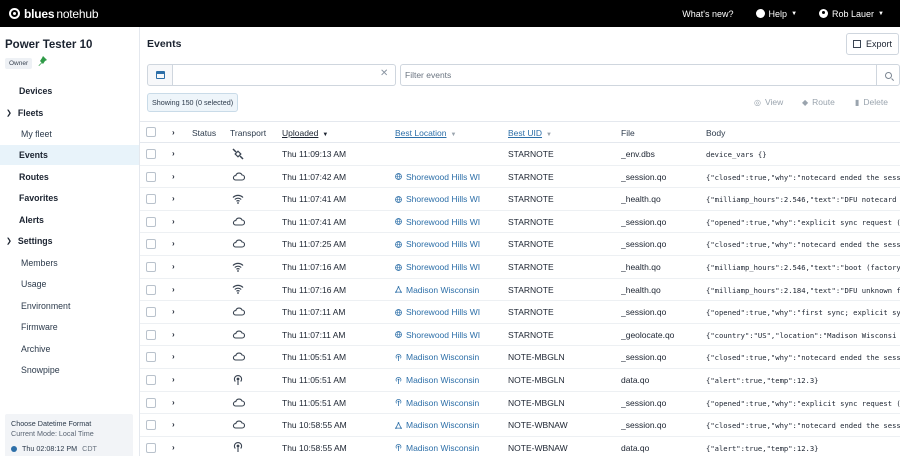 The width and height of the screenshot is (900, 456). Describe the element at coordinates (549, 135) in the screenshot. I see `sort-icon: ▼` at that location.